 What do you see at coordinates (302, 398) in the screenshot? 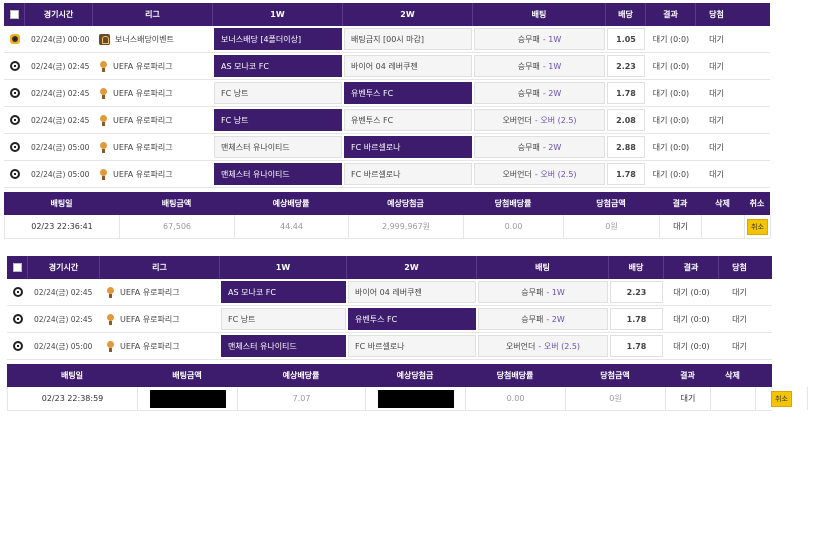
I see `expected-odds: 7.07` at bounding box center [302, 398].